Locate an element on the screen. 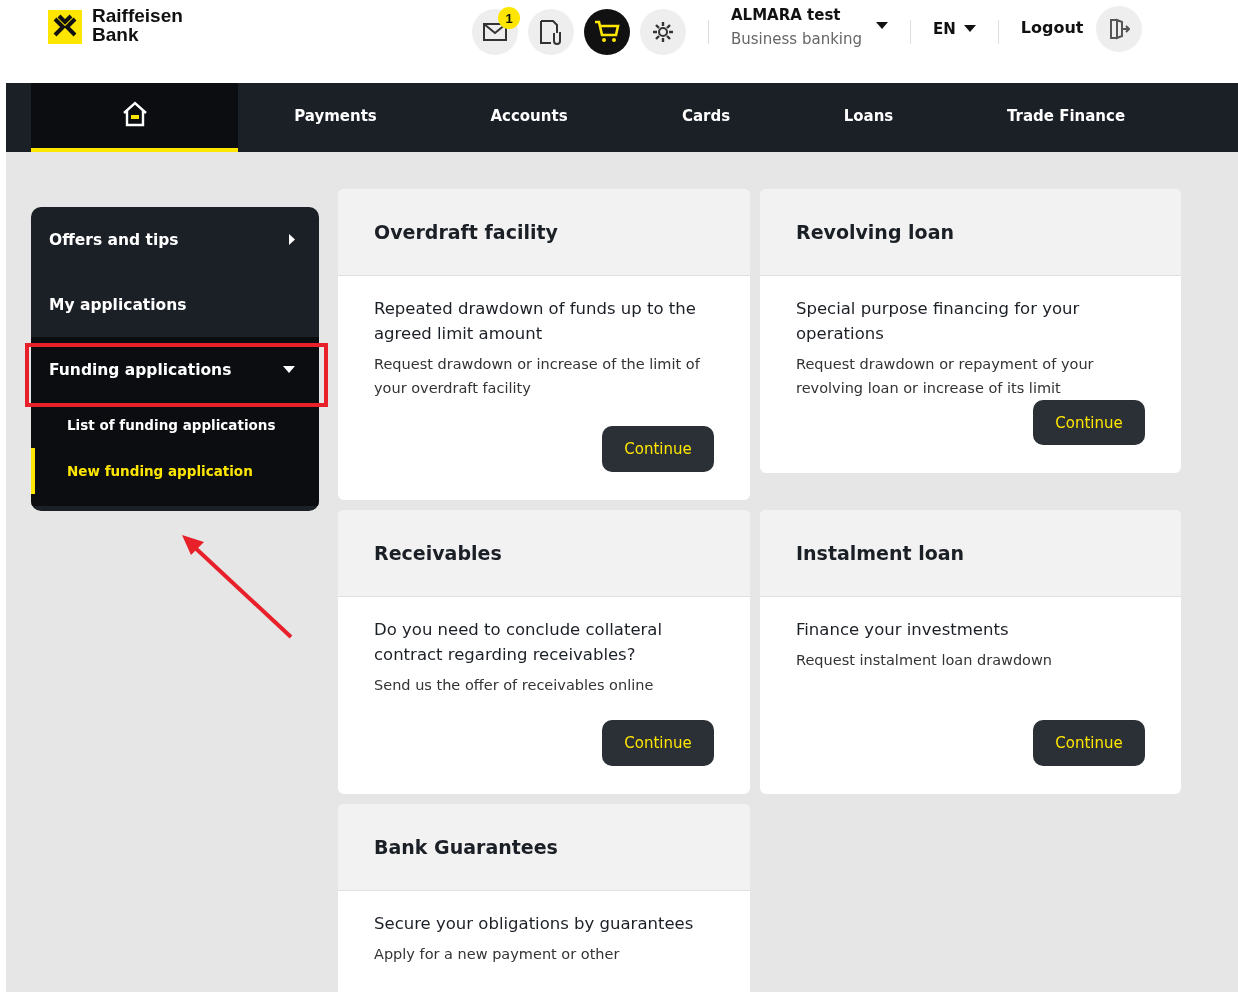 The width and height of the screenshot is (1238, 992). cart-icon is located at coordinates (607, 32).